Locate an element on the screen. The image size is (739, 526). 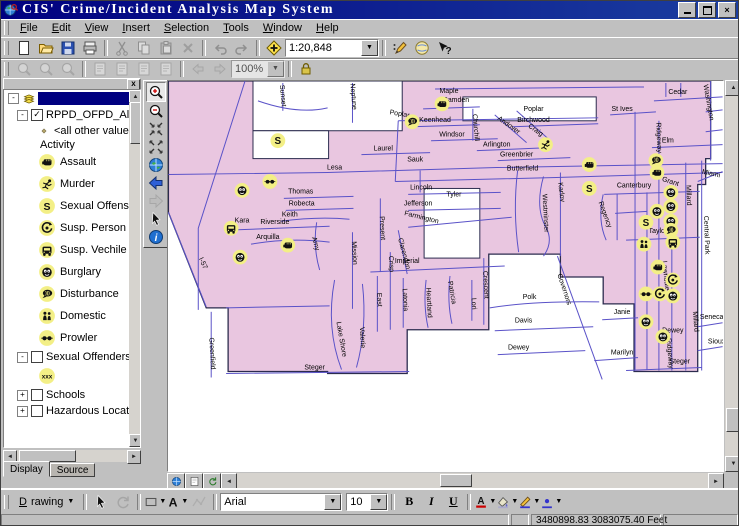
layout-toolbar: 100% ▼ is located at coordinates (369, 69).